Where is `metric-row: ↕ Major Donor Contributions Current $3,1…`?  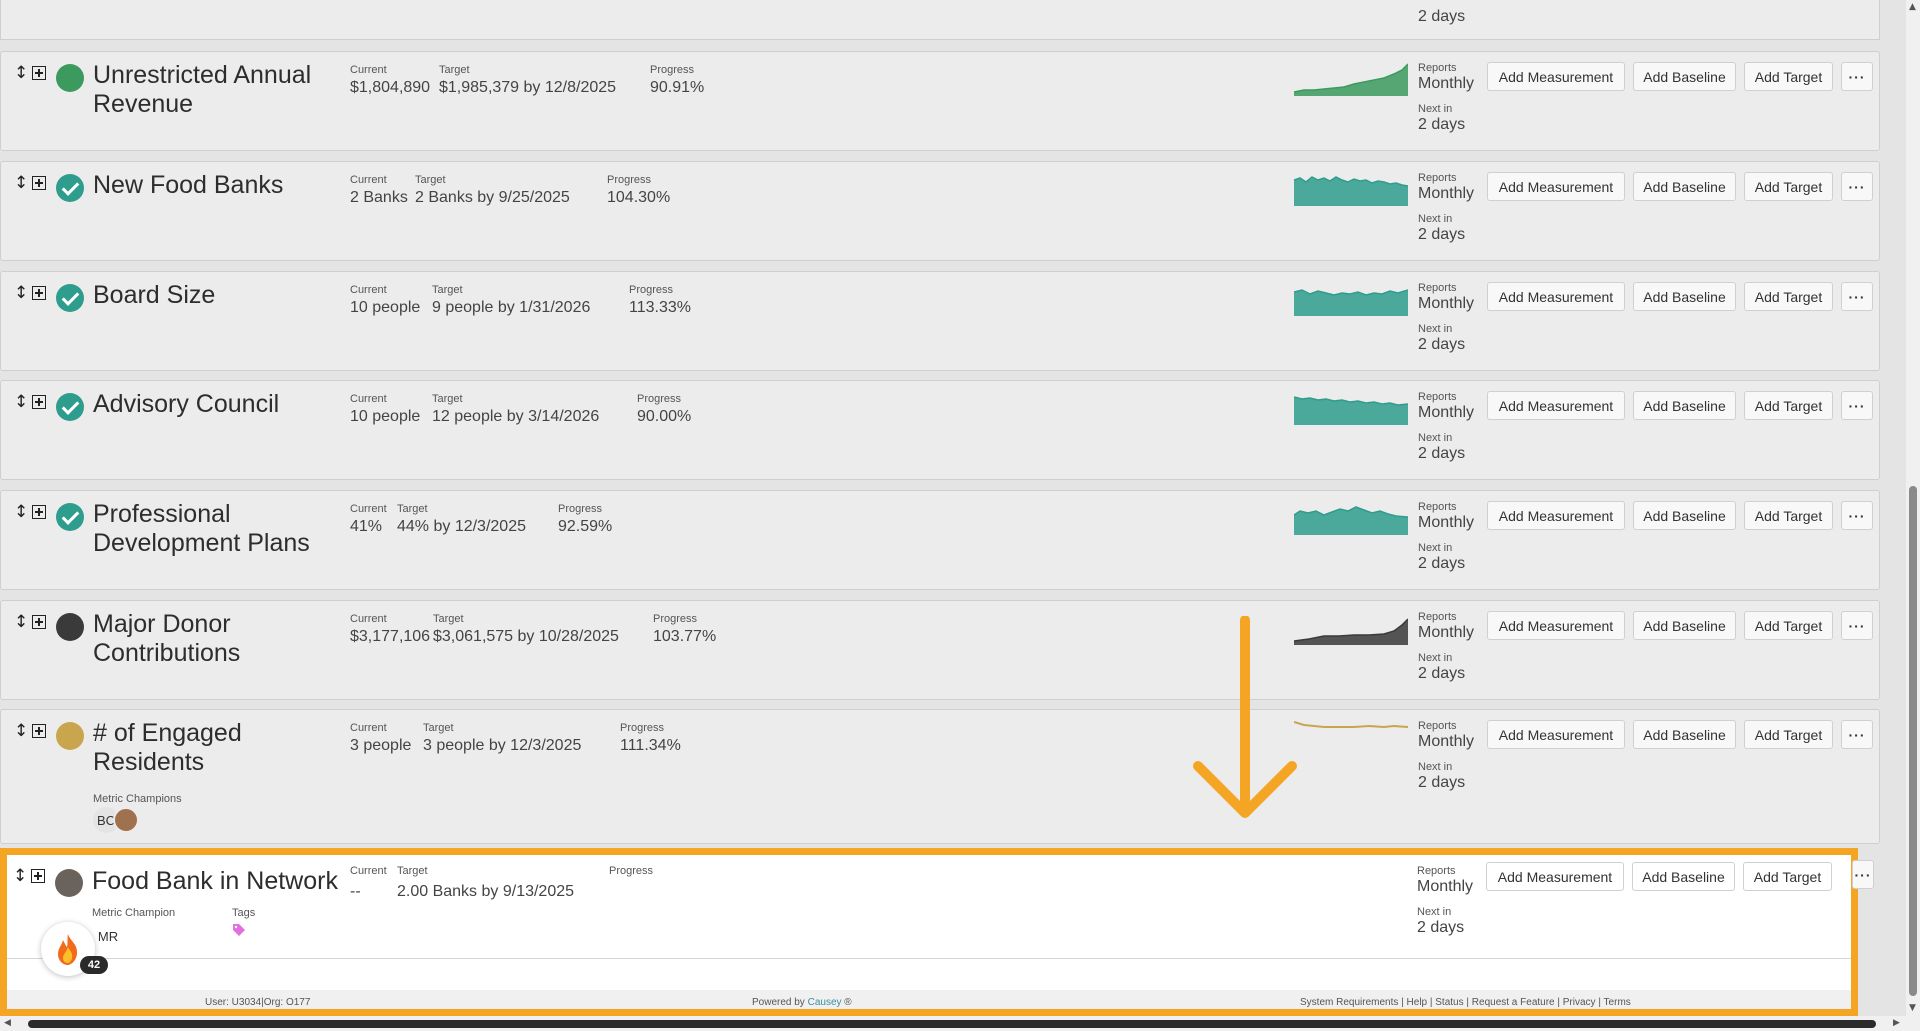
metric-row: ↕ Major Donor Contributions Current $3,1… is located at coordinates (940, 650).